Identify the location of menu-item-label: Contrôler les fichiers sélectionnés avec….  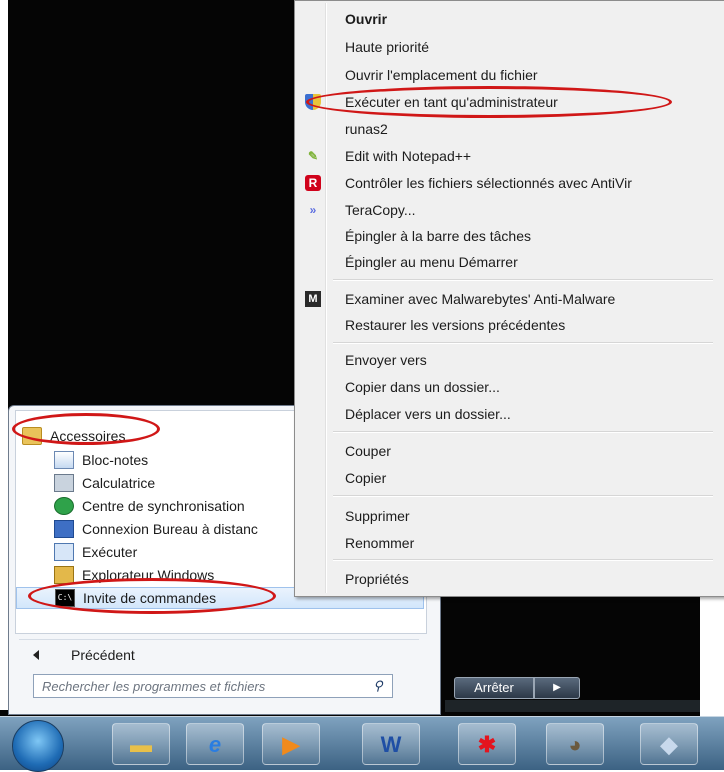
(488, 183).